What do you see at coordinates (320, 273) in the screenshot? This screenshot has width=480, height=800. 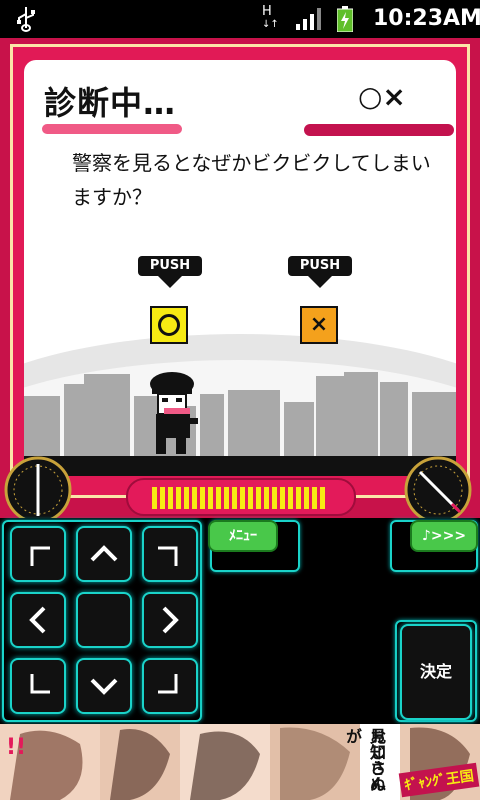 I see `push-label-no: PUSH` at bounding box center [320, 273].